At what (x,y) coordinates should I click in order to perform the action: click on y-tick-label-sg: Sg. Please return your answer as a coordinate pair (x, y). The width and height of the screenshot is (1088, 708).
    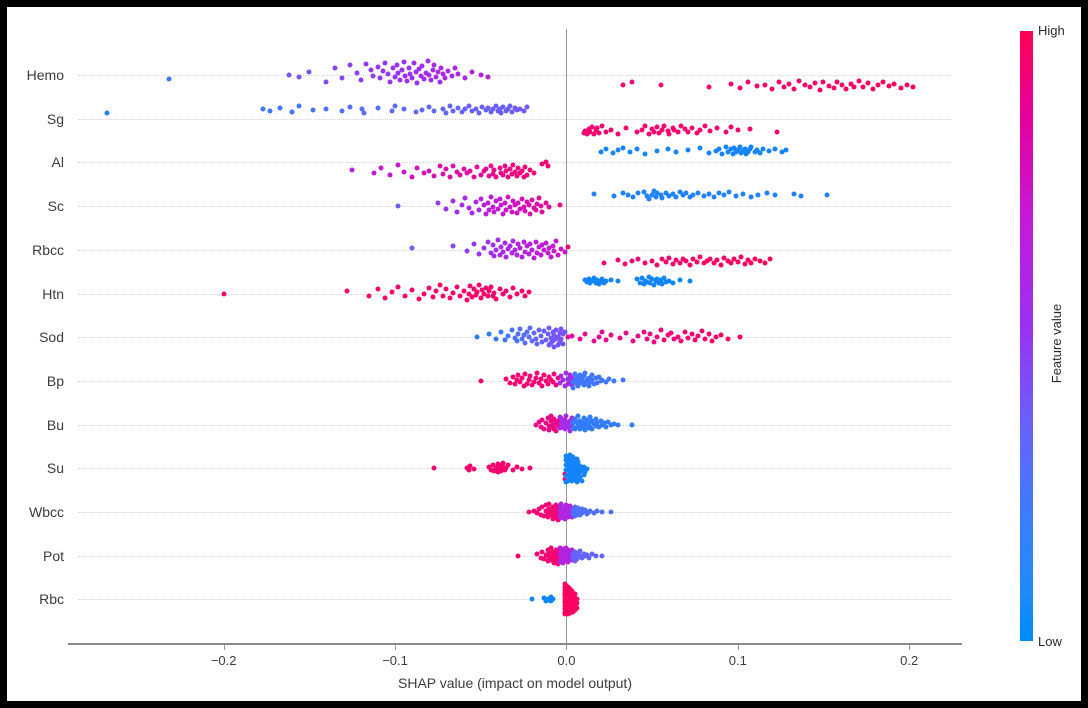
    Looking at the image, I should click on (55, 118).